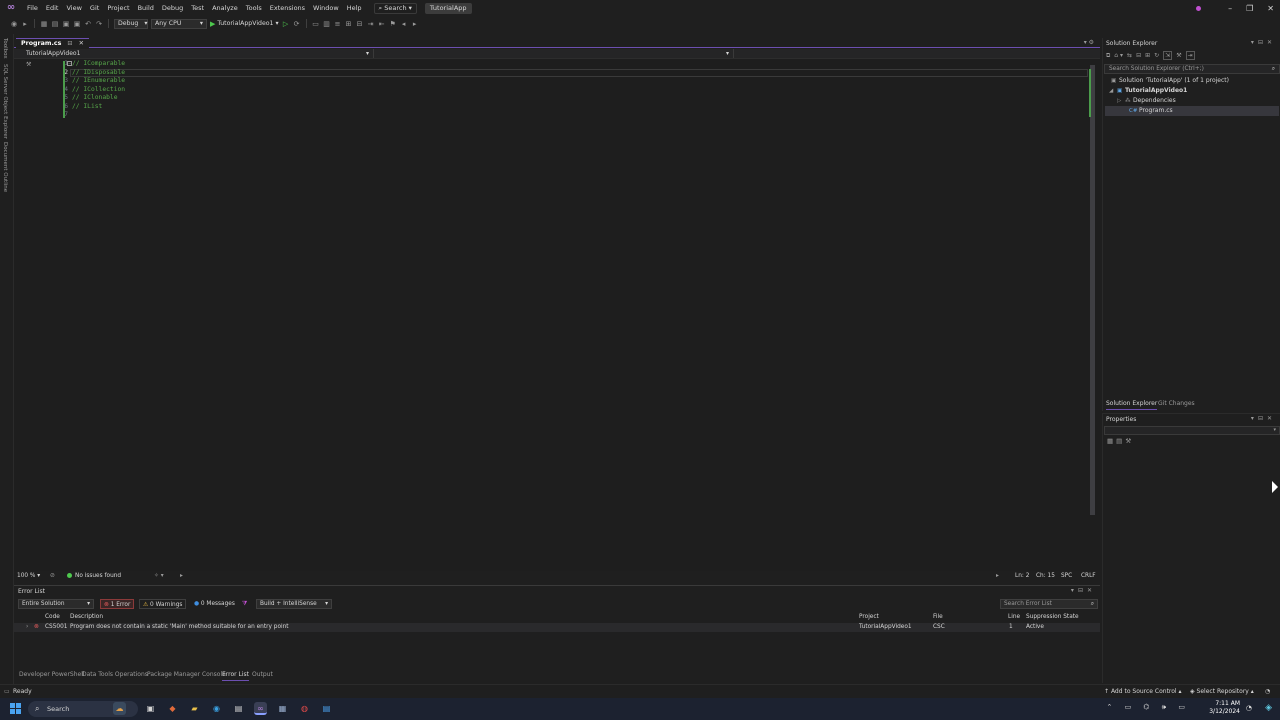 The width and height of the screenshot is (1280, 720). I want to click on tab-output: Output, so click(262, 675).